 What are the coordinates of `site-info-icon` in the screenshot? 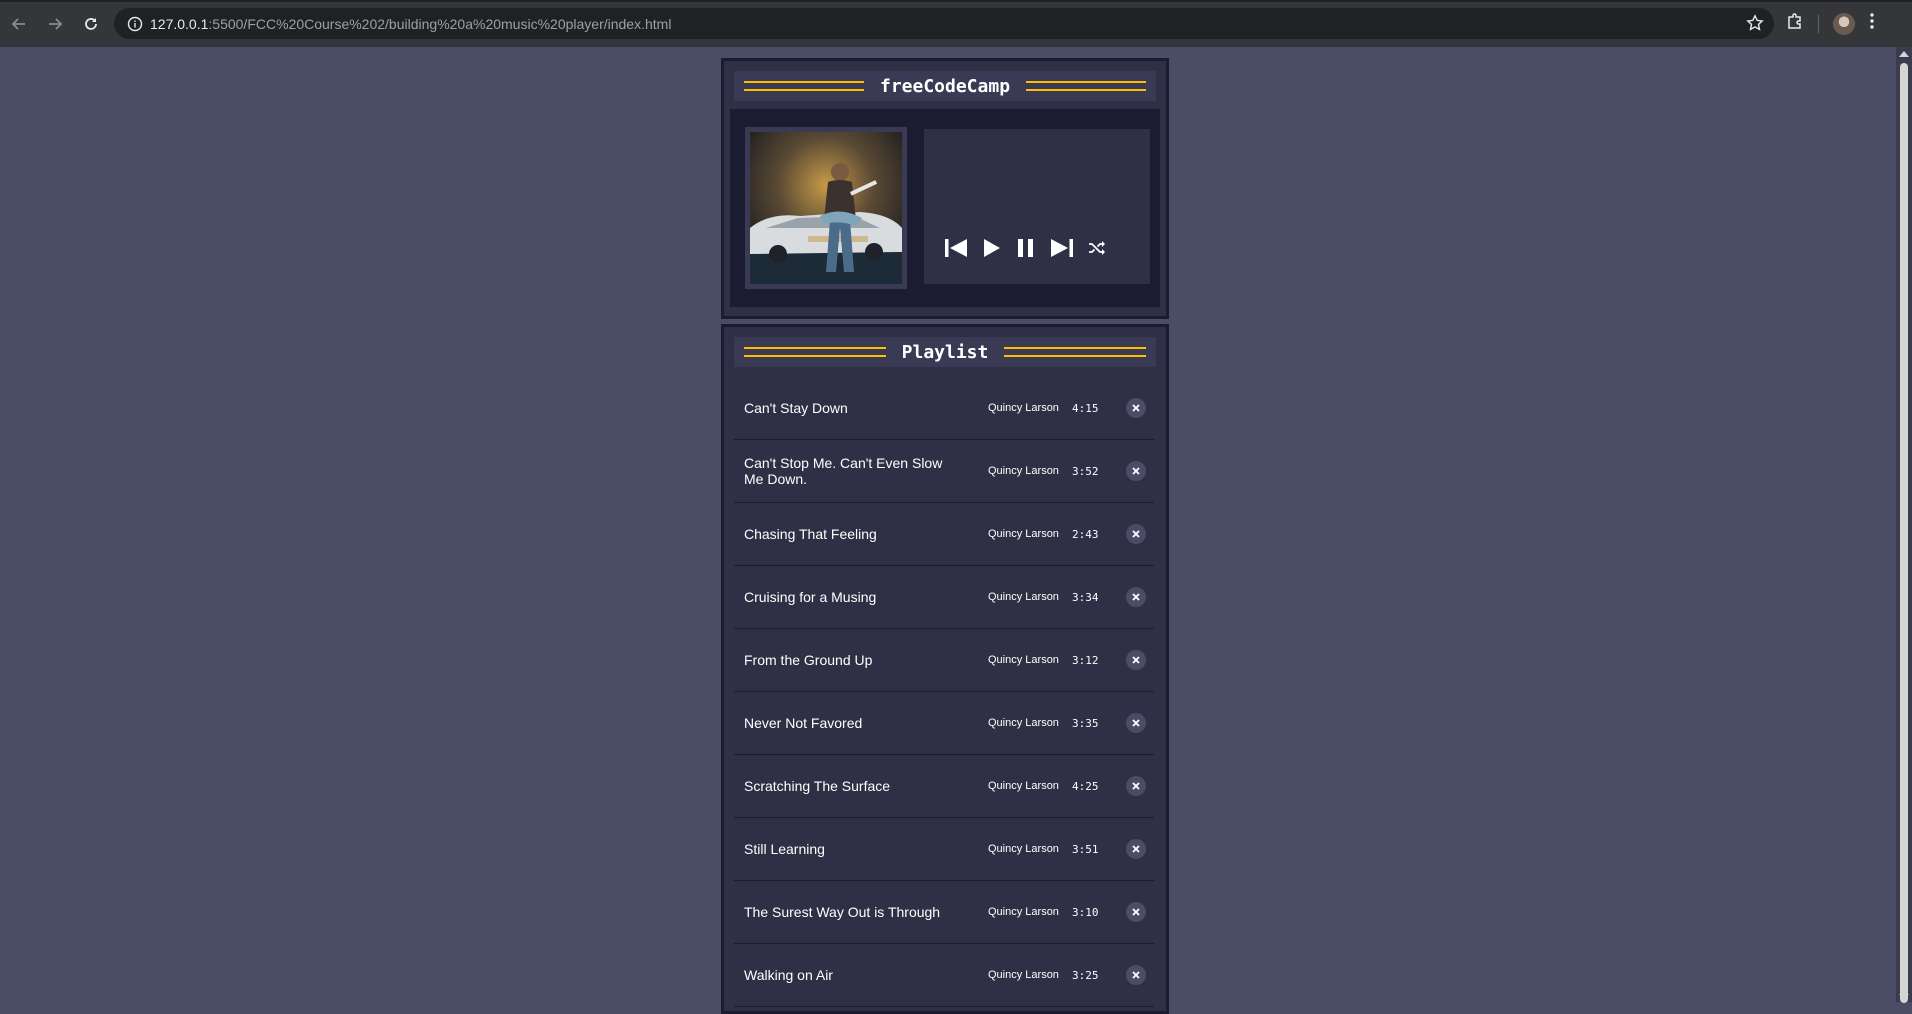 It's located at (135, 24).